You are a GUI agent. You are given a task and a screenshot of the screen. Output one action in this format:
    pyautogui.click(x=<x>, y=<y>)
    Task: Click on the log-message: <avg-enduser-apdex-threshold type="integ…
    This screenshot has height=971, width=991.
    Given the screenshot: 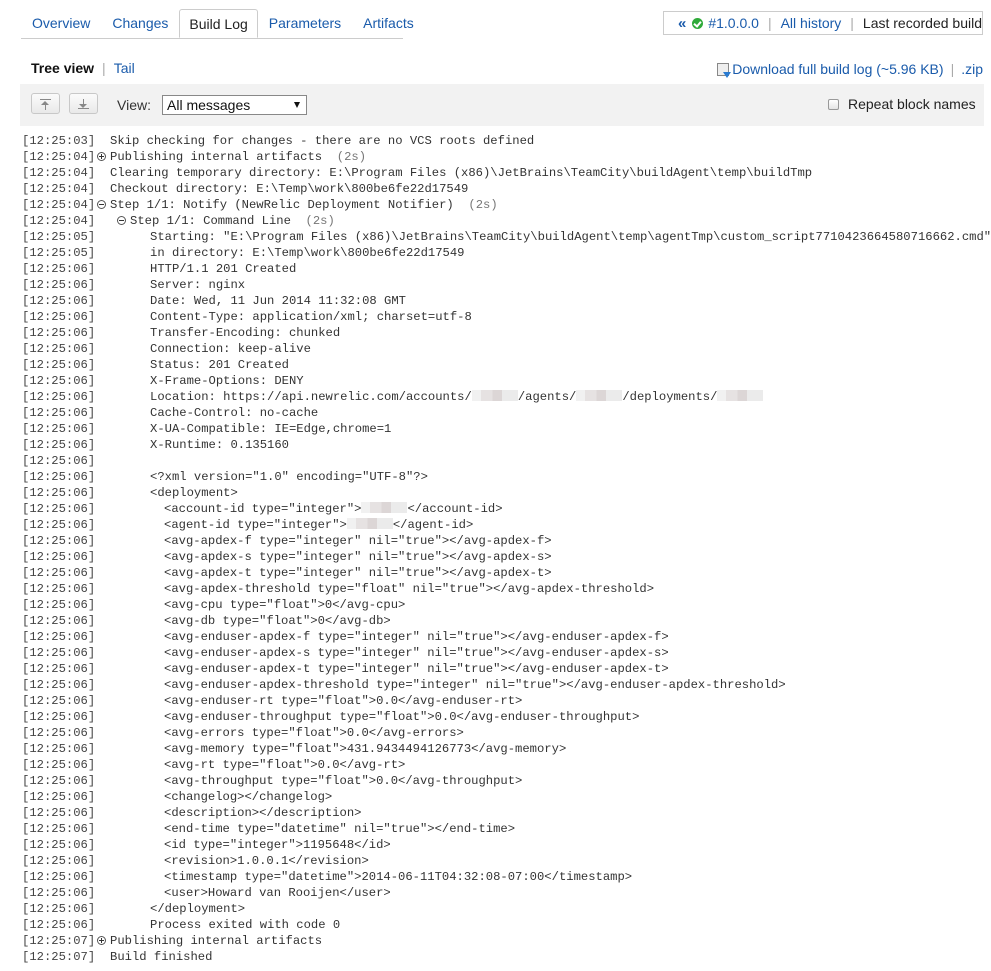 What is the action you would take?
    pyautogui.click(x=475, y=685)
    